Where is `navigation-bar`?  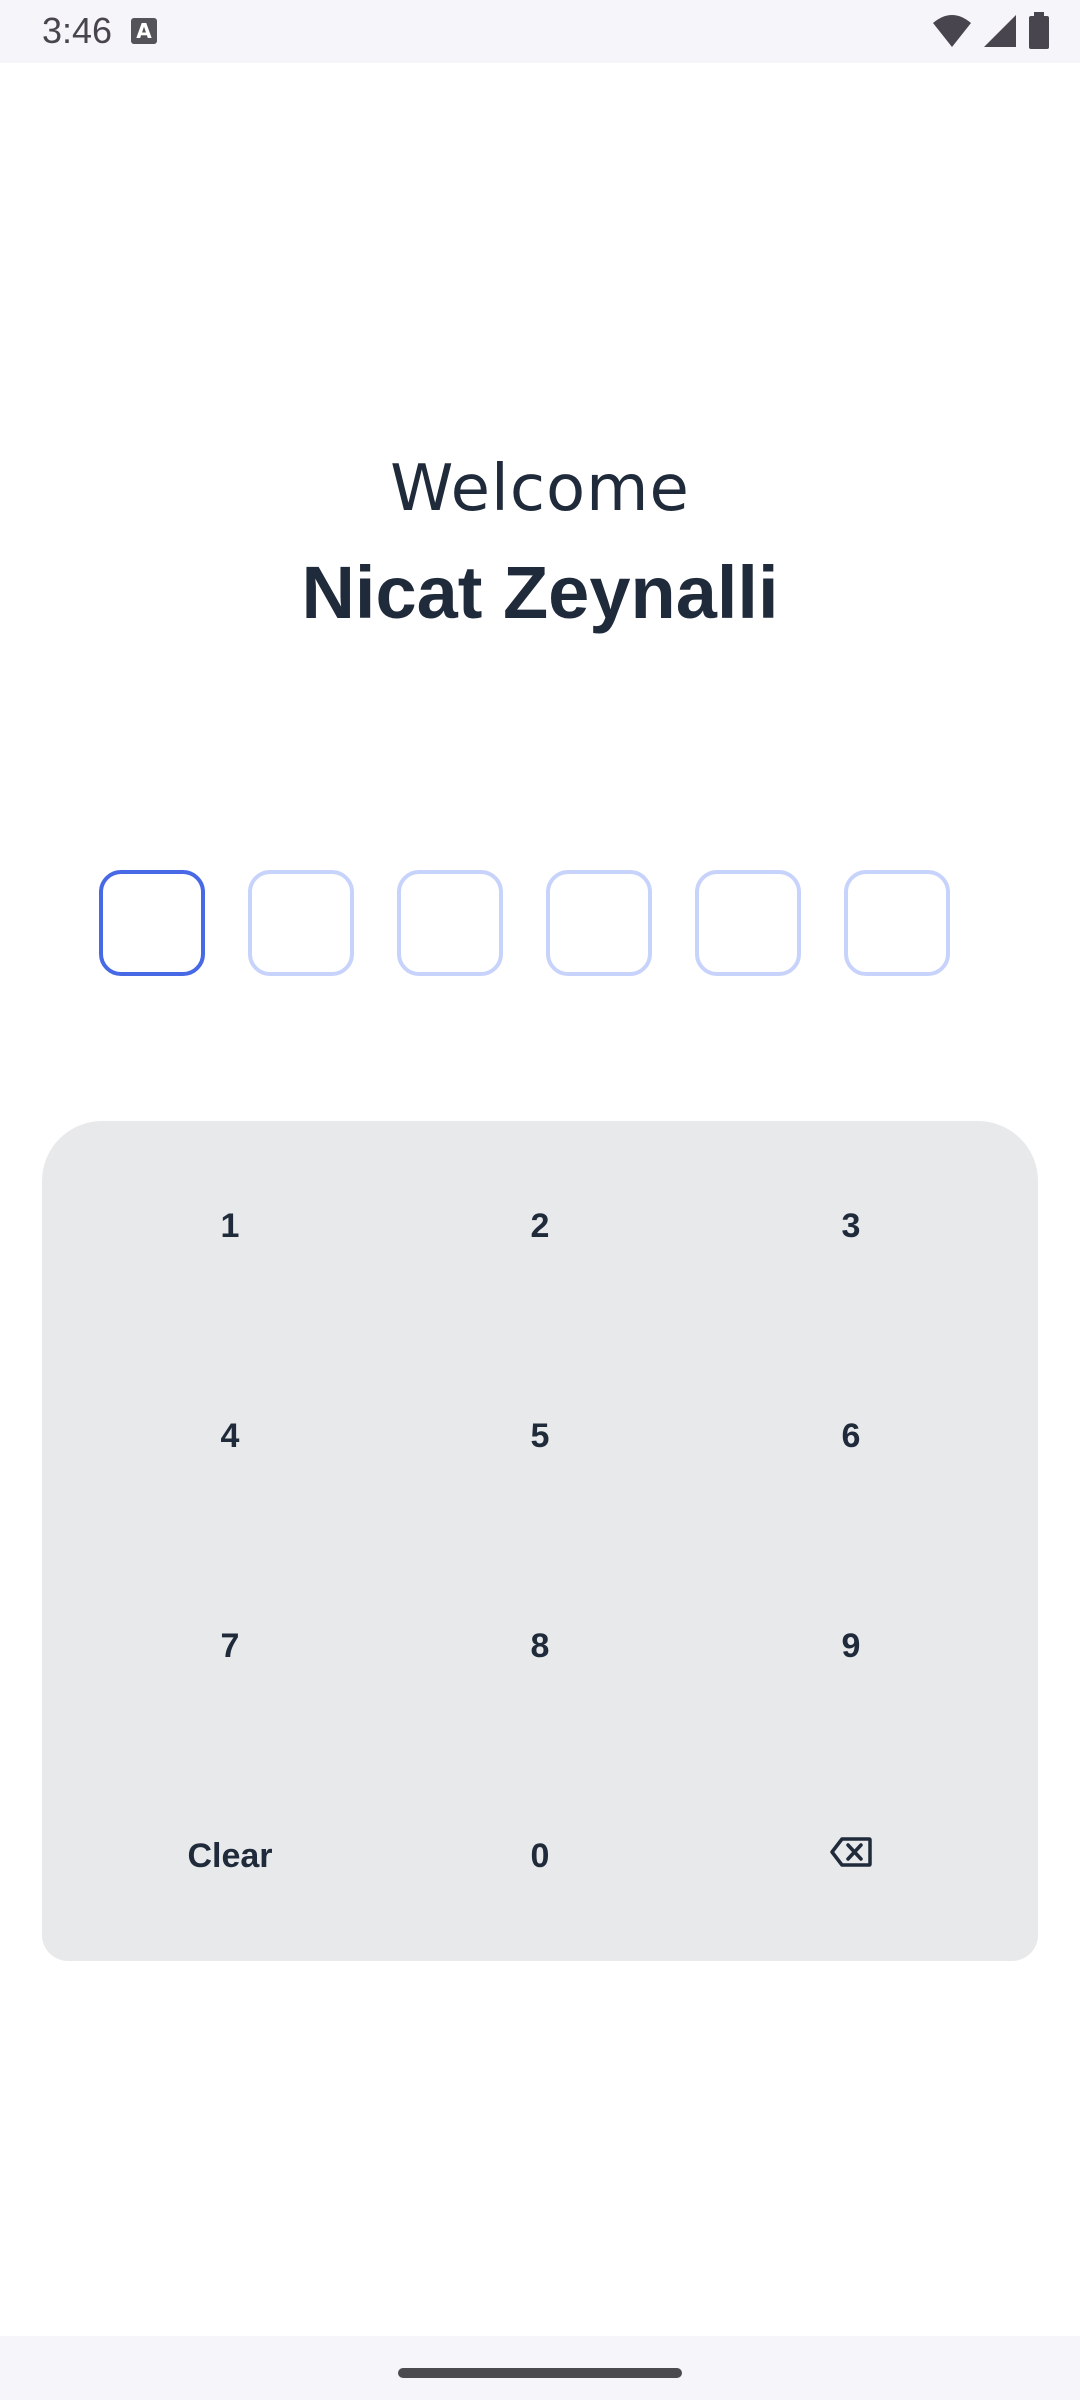 navigation-bar is located at coordinates (540, 2368).